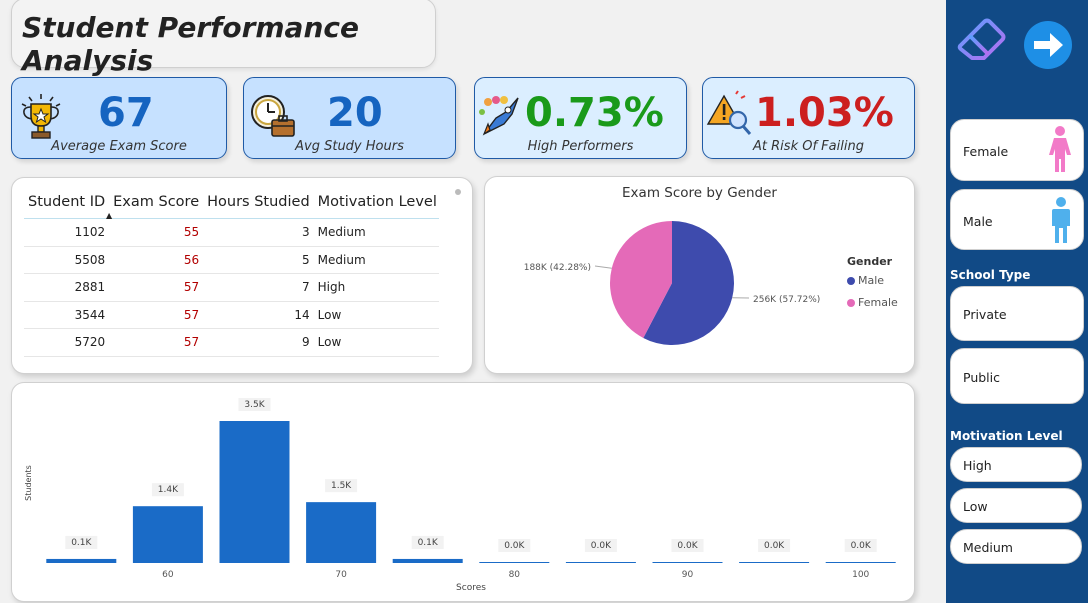  I want to click on table-row: 2881 57 7 High, so click(231, 287).